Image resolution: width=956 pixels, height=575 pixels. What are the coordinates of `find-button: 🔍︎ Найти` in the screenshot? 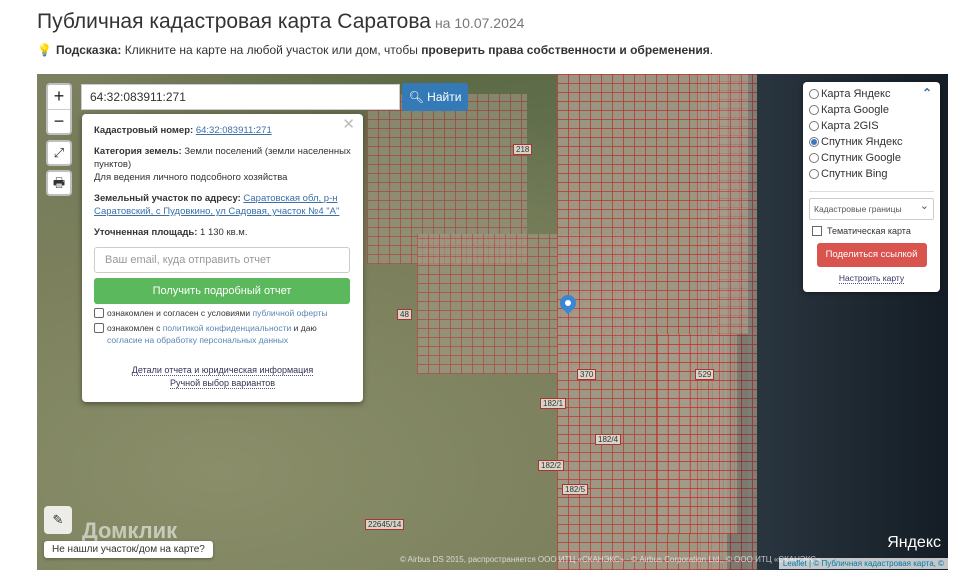 It's located at (435, 97).